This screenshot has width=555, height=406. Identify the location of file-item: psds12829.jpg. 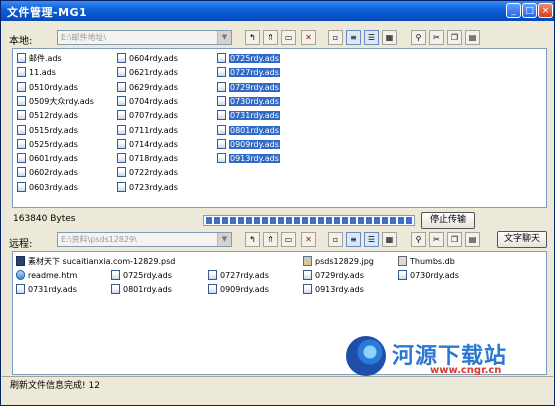
(338, 261).